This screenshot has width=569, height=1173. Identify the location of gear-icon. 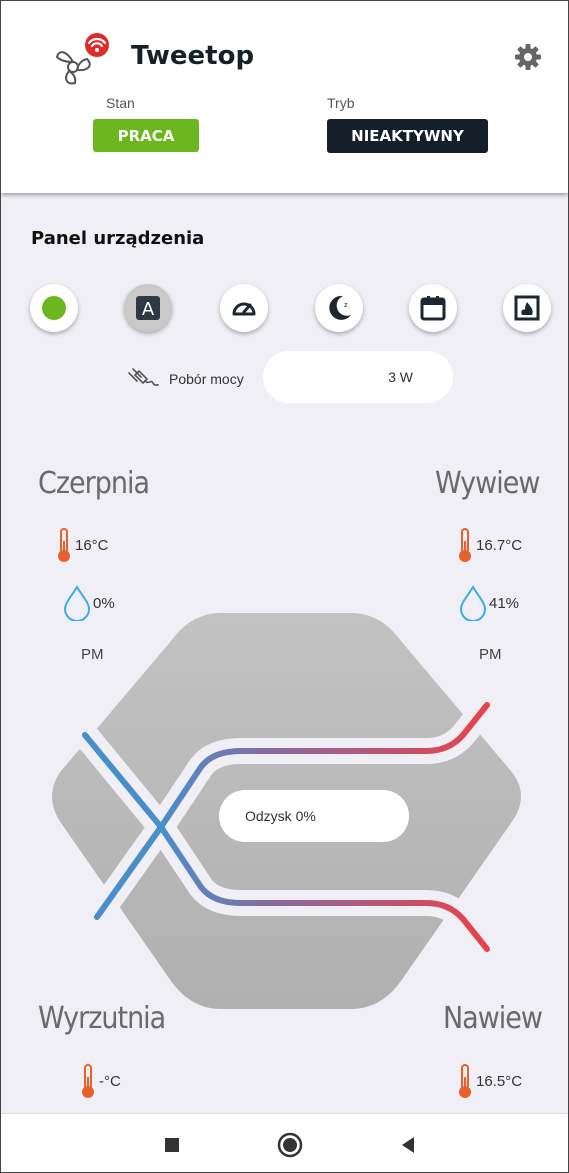
(528, 57).